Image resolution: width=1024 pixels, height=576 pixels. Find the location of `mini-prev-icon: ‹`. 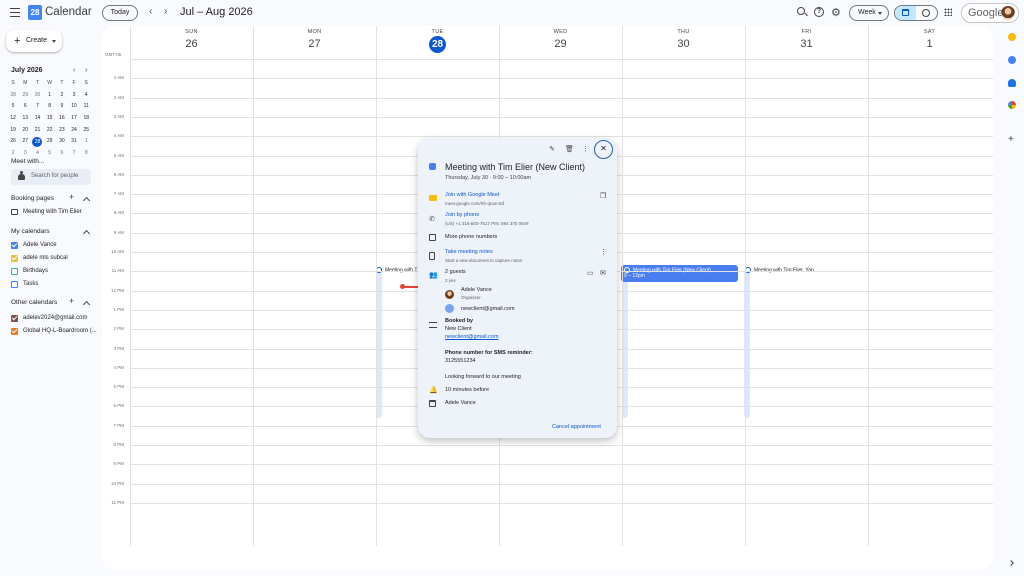

mini-prev-icon: ‹ is located at coordinates (74, 70).